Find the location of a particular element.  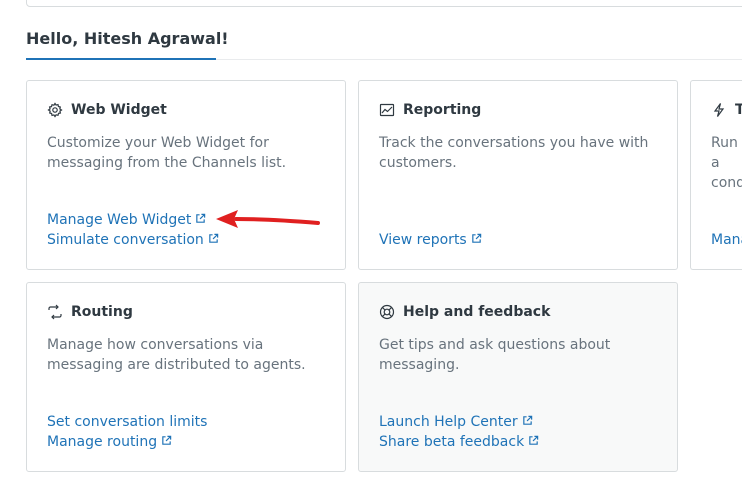

card-title: Help and feedback is located at coordinates (477, 312).